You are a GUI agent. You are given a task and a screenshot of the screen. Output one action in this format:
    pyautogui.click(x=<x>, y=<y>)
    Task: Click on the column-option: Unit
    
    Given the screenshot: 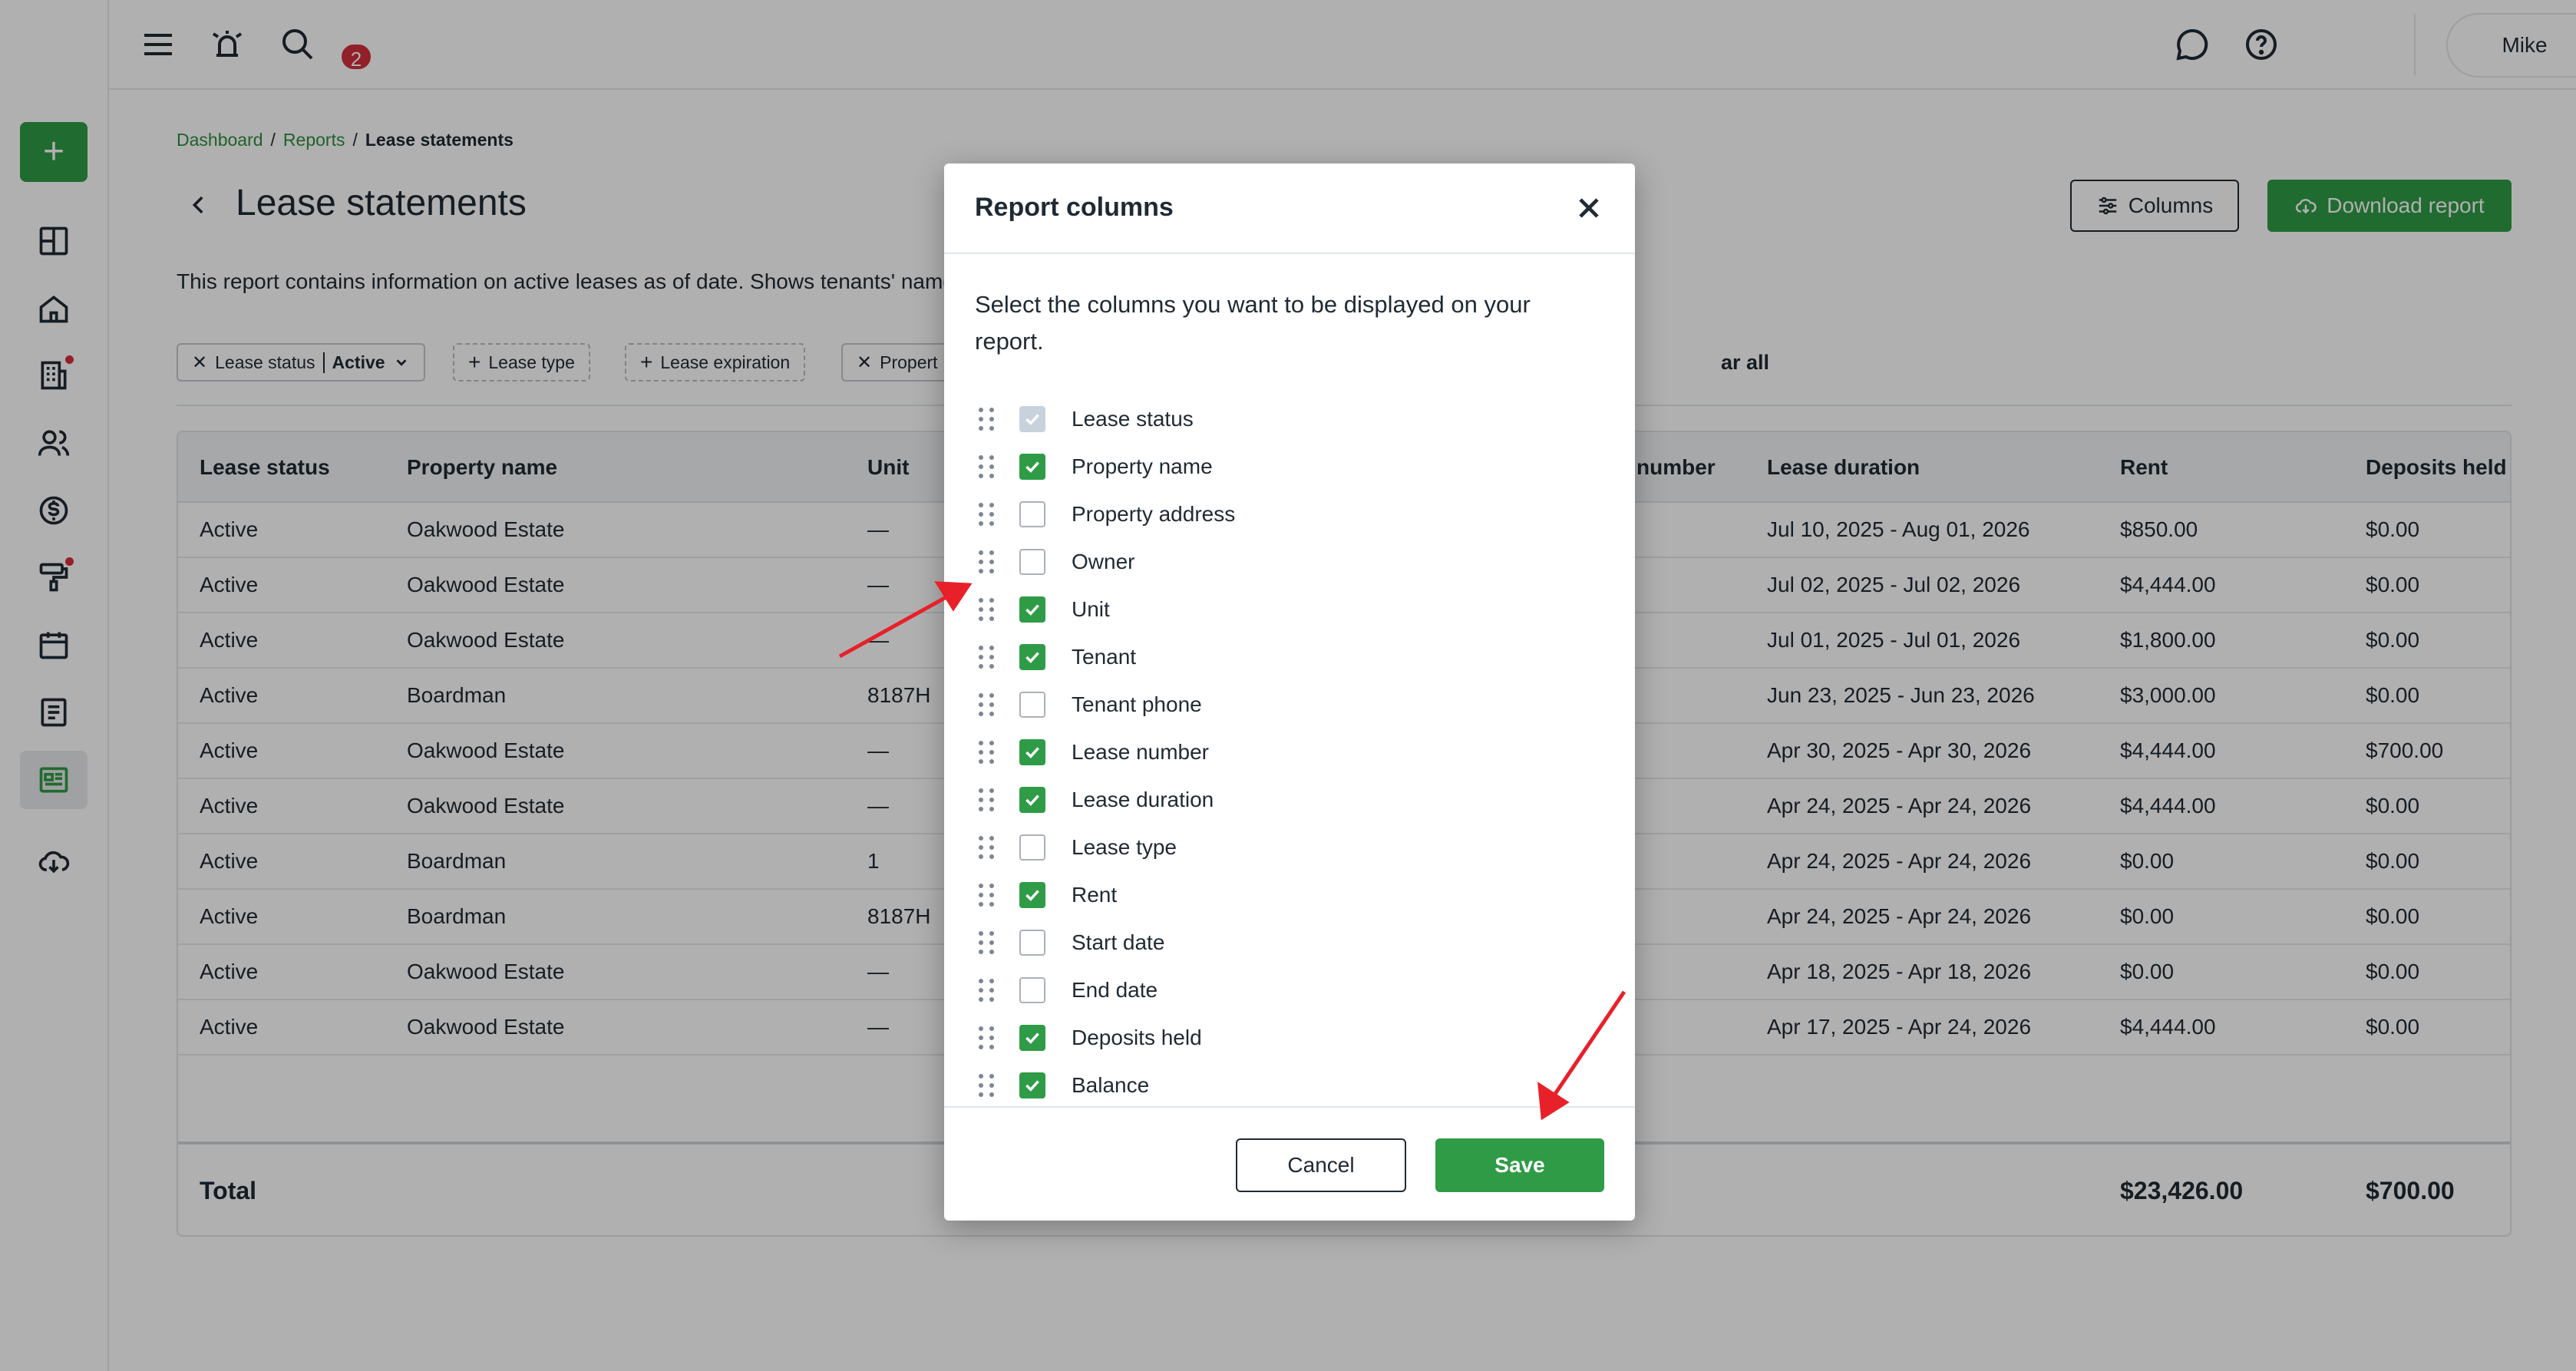 What is the action you would take?
    pyautogui.click(x=1282, y=609)
    